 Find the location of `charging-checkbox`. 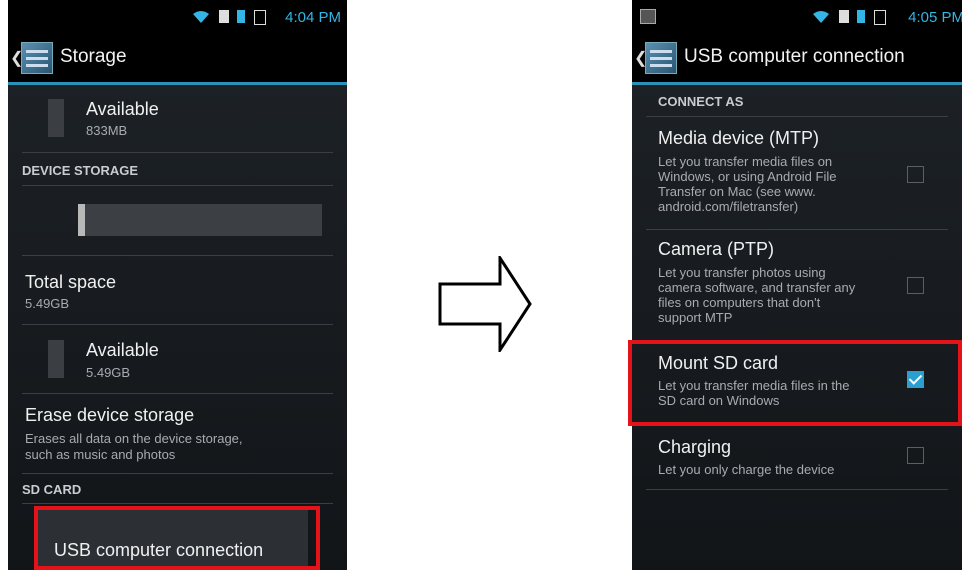

charging-checkbox is located at coordinates (915, 455).